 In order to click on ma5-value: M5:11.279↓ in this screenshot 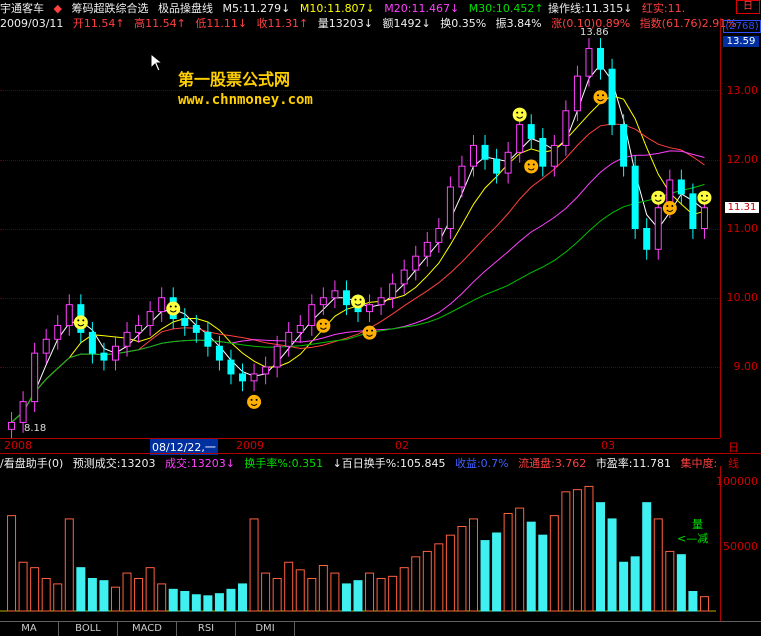, I will do `click(256, 8)`.